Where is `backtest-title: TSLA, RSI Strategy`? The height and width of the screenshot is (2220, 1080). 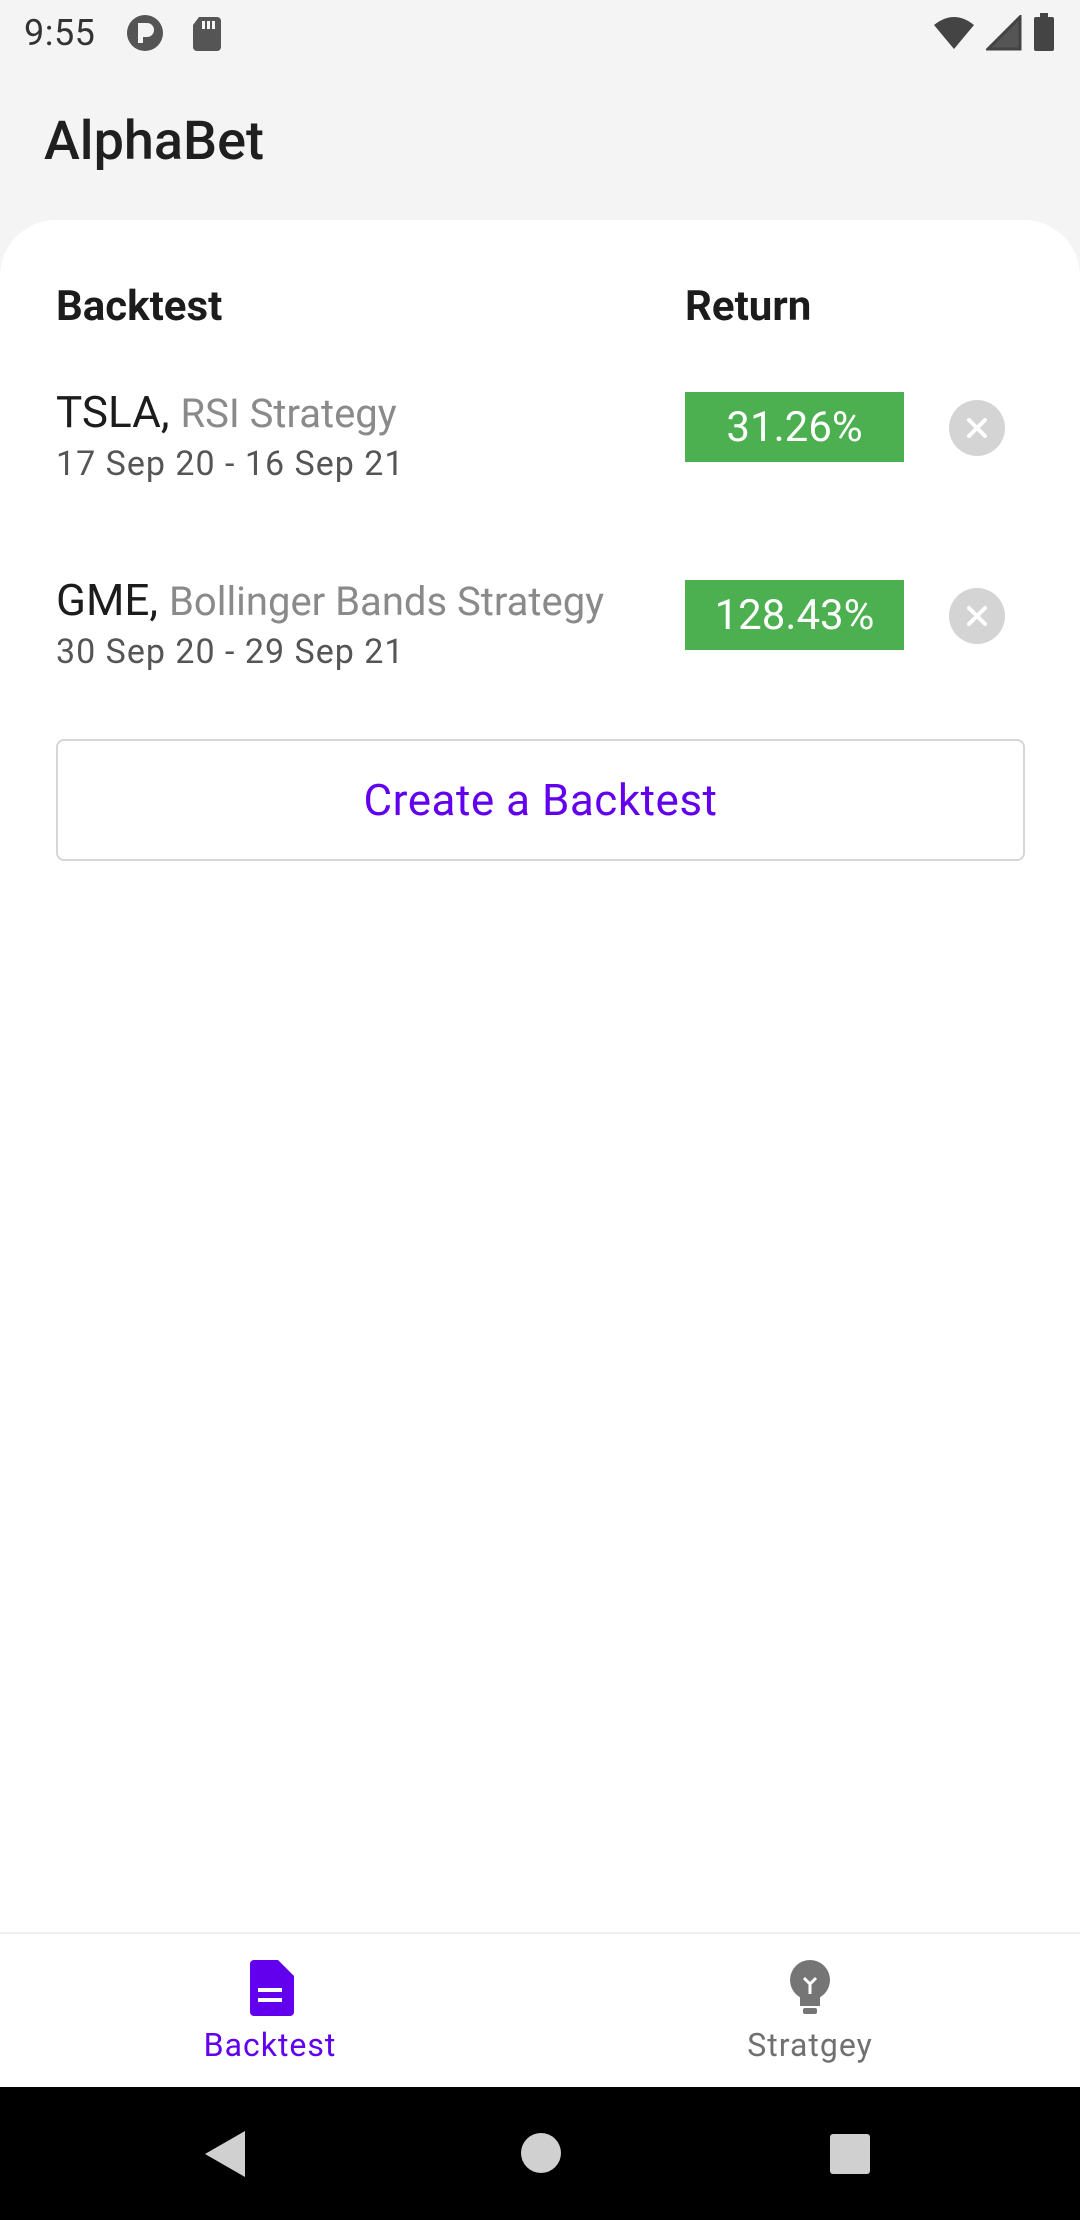
backtest-title: TSLA, RSI Strategy is located at coordinates (226, 412).